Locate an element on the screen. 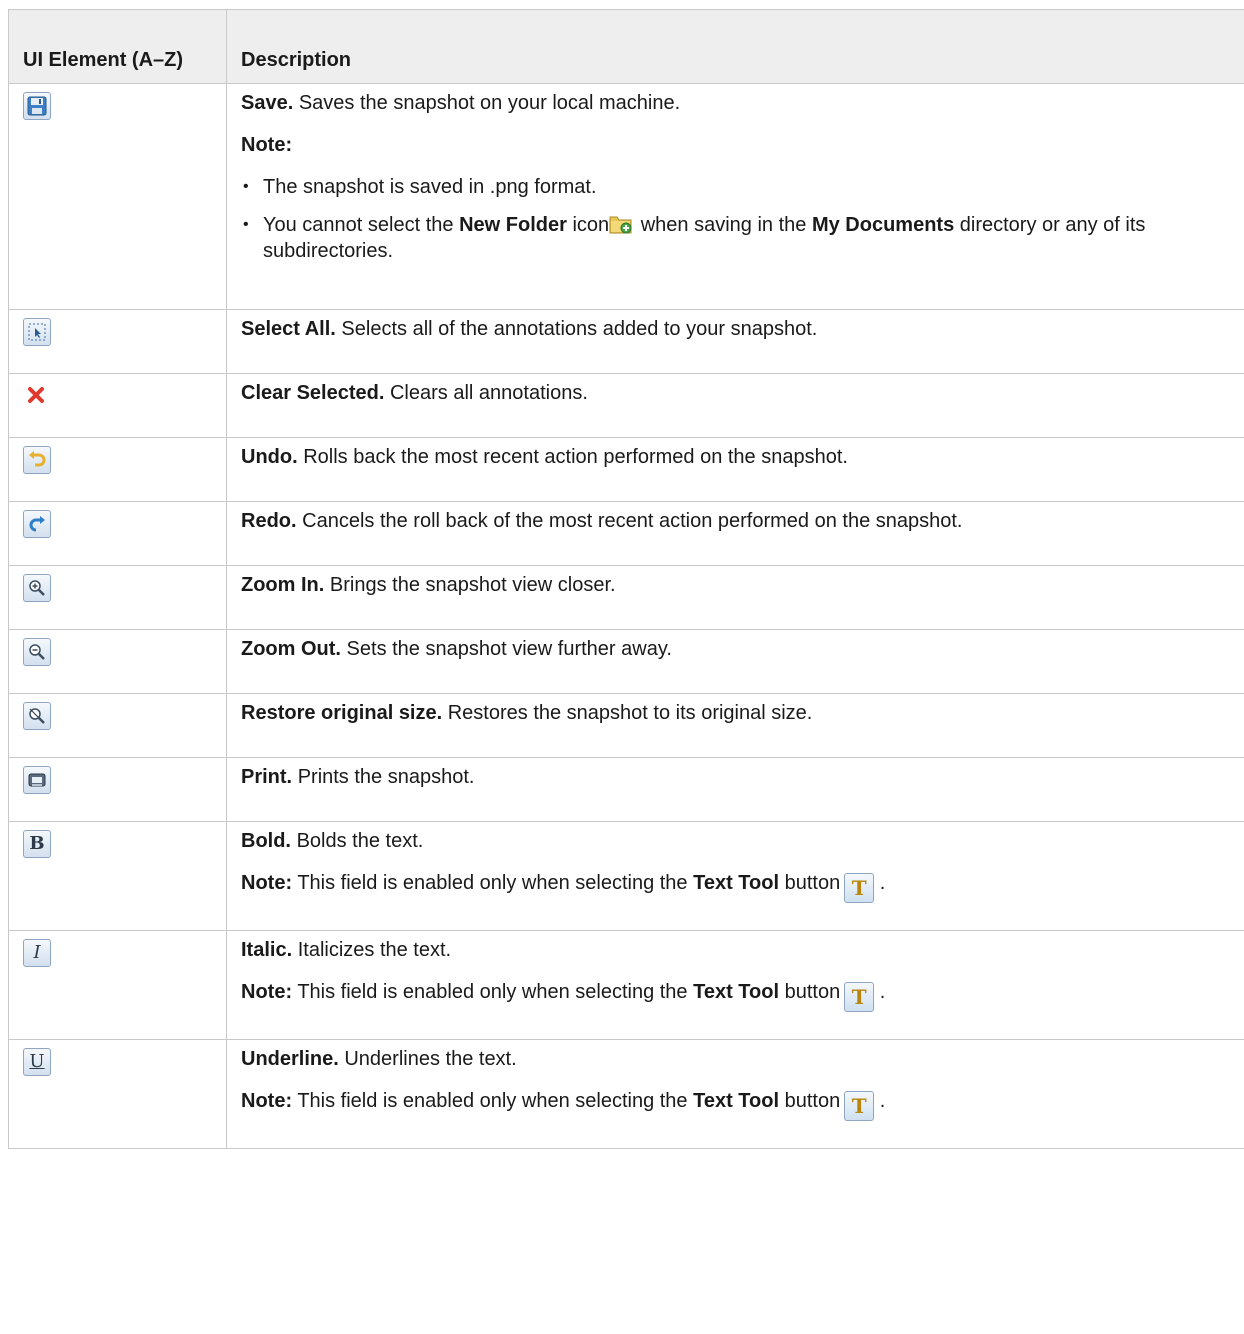 The width and height of the screenshot is (1244, 1334). table-row: Print. Prints the snapshot. is located at coordinates (626, 789).